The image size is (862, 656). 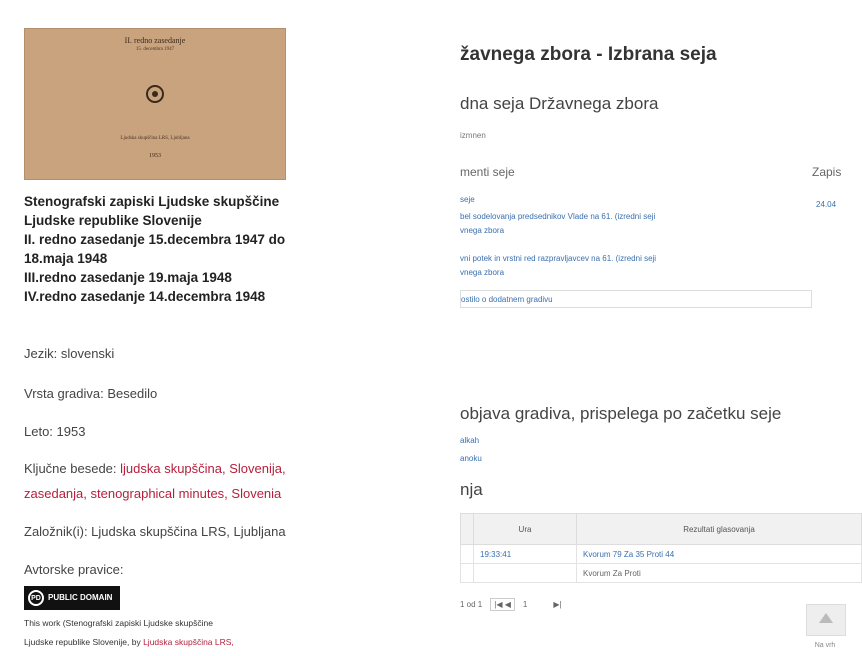 I want to click on session-subtitle: dna seja Državnega zbora, so click(x=559, y=103).